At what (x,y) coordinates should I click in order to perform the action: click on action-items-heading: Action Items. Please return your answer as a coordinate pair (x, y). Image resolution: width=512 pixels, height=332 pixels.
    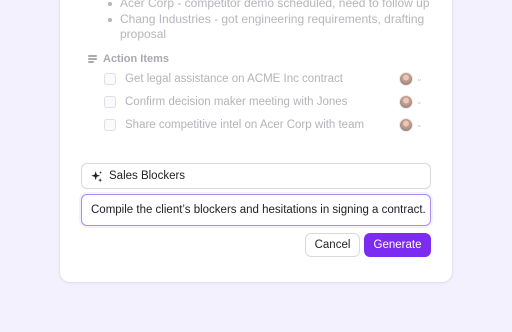
    Looking at the image, I should click on (128, 59).